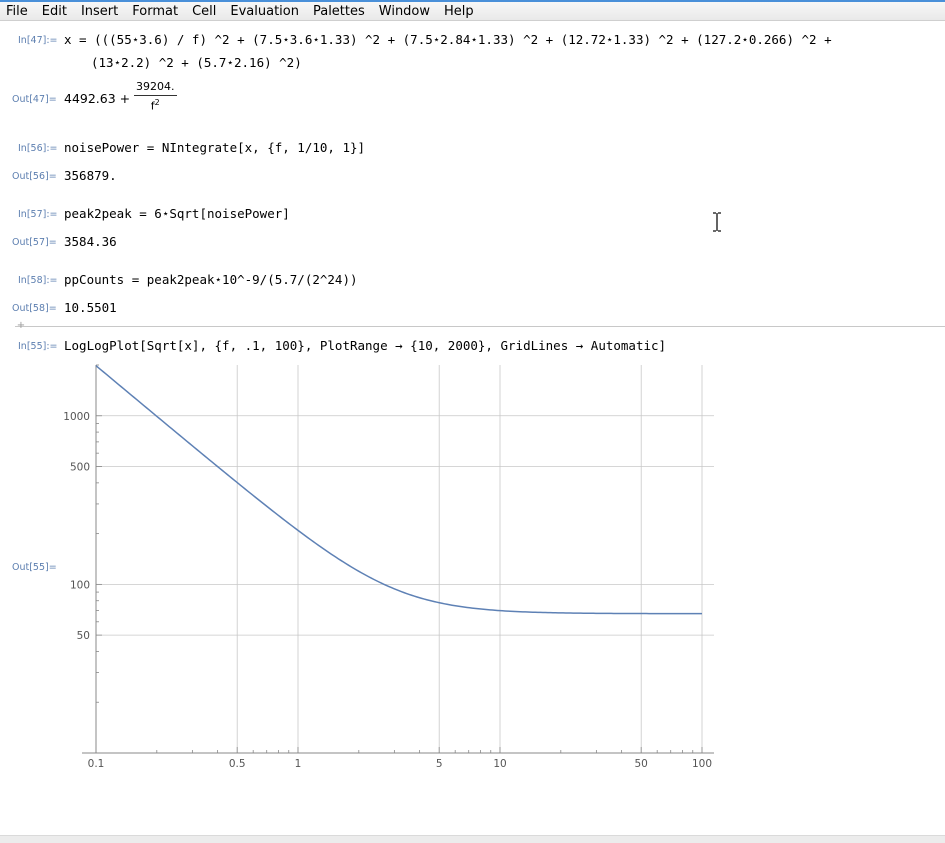 This screenshot has height=843, width=945. What do you see at coordinates (90, 307) in the screenshot?
I see `output-58: 10.5501` at bounding box center [90, 307].